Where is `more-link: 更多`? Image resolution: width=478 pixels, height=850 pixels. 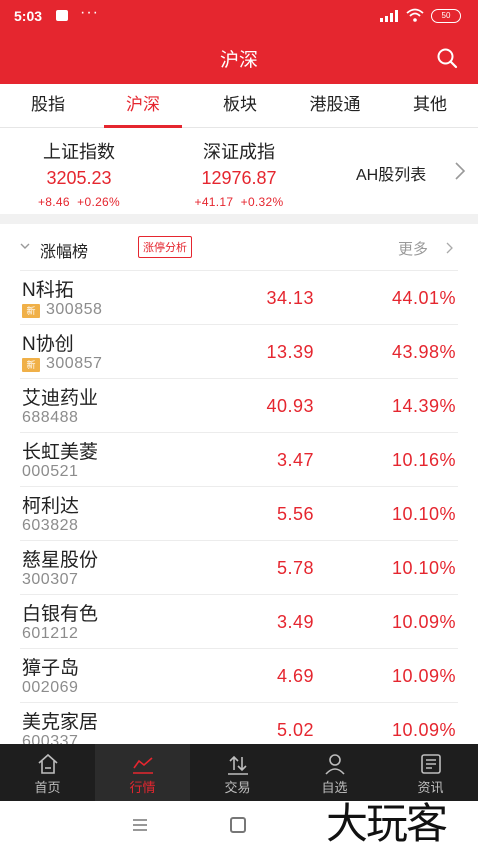
more-link: 更多 is located at coordinates (413, 248).